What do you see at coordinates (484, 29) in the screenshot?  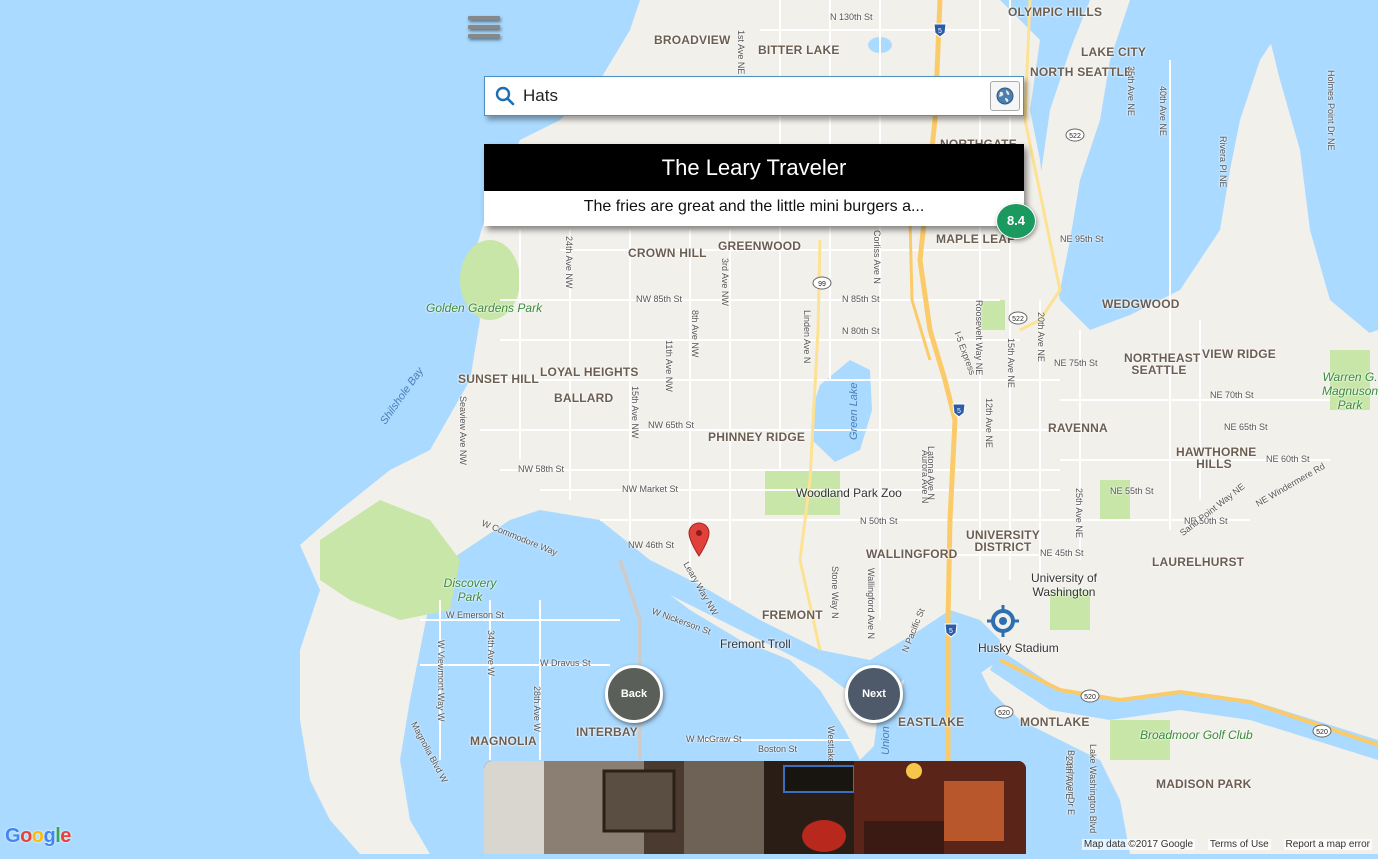 I see `hamburger-menu-icon` at bounding box center [484, 29].